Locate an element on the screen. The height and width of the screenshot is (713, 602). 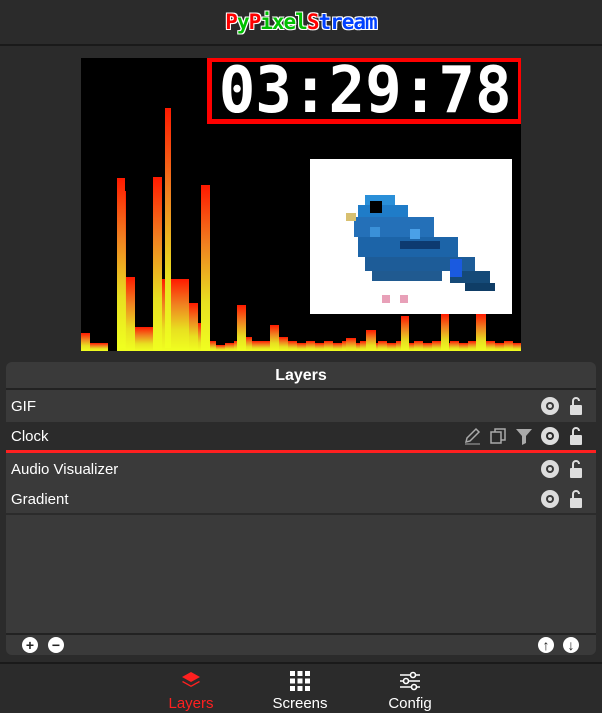
layer-name: GIF is located at coordinates (23, 406).